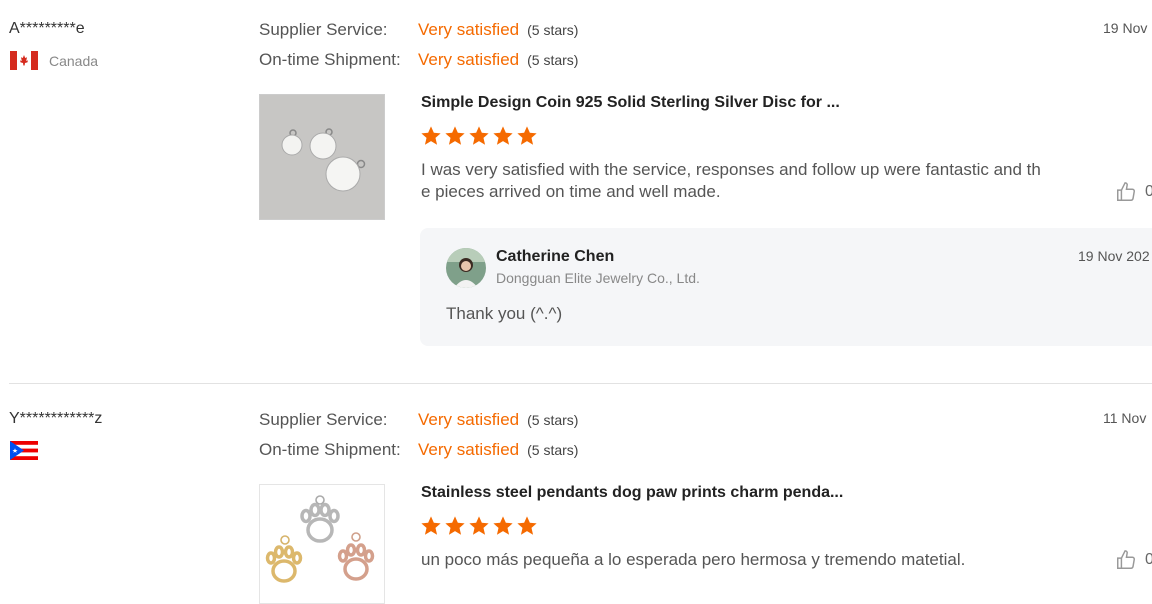  Describe the element at coordinates (580, 383) in the screenshot. I see `review-divider` at that location.